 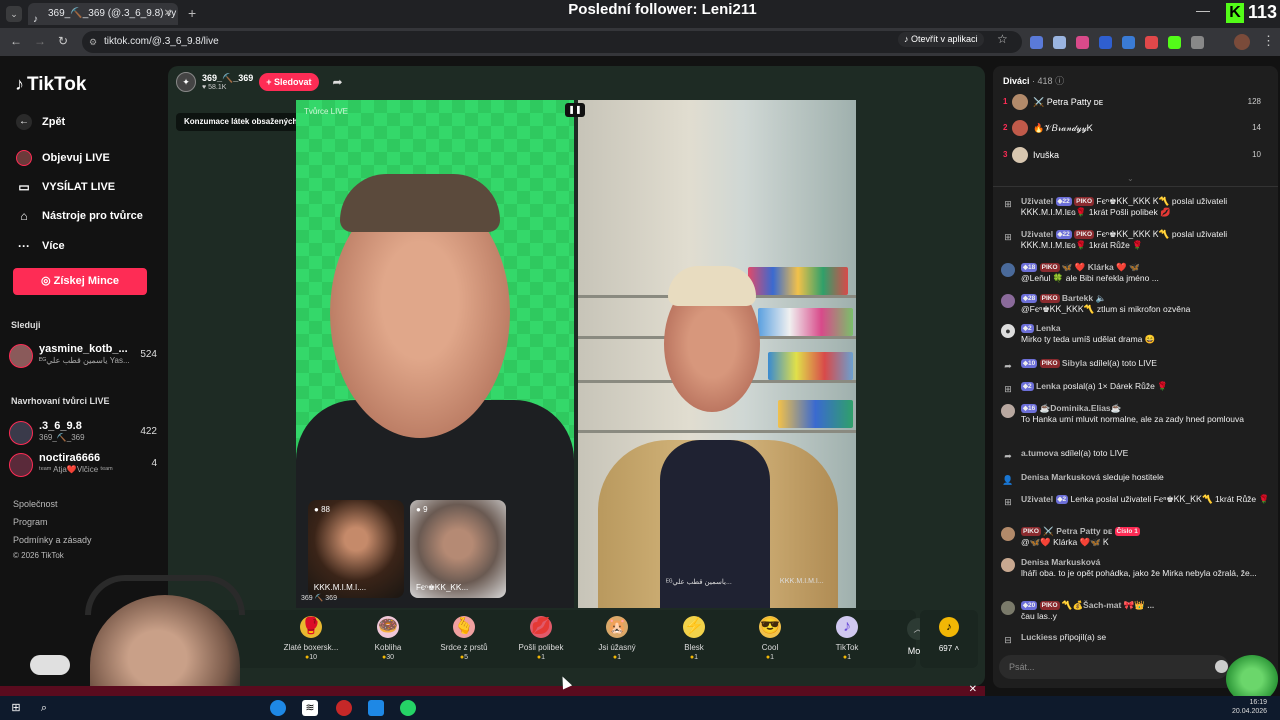 What do you see at coordinates (770, 638) in the screenshot?
I see `gift-item: 😎 Cool 1` at bounding box center [770, 638].